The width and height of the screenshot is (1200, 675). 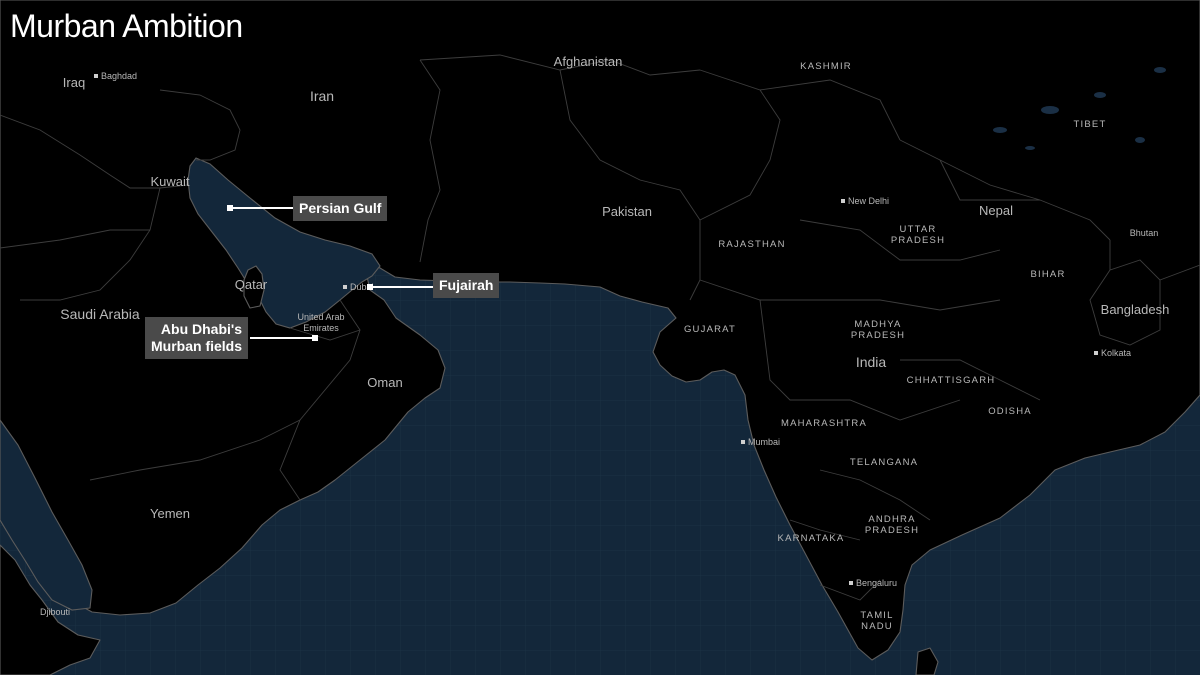 What do you see at coordinates (1047, 274) in the screenshot?
I see `label-bihar: BIHAR` at bounding box center [1047, 274].